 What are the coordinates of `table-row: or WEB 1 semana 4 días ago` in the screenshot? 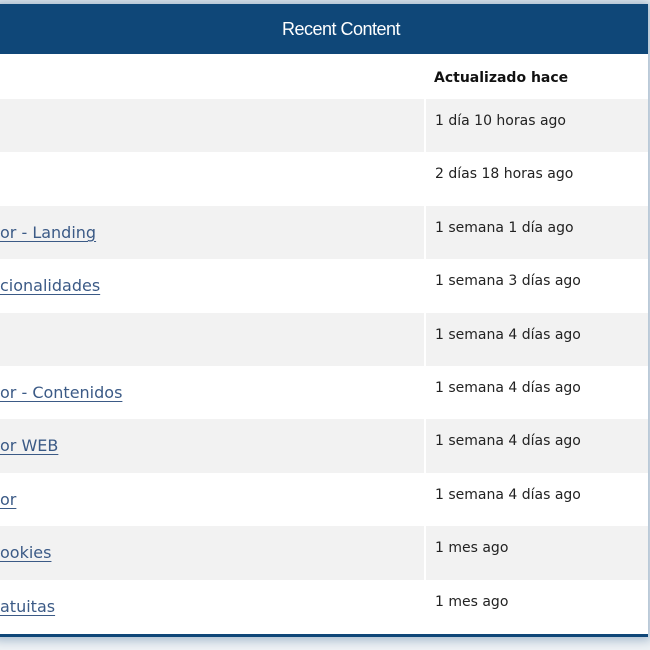 It's located at (324, 446).